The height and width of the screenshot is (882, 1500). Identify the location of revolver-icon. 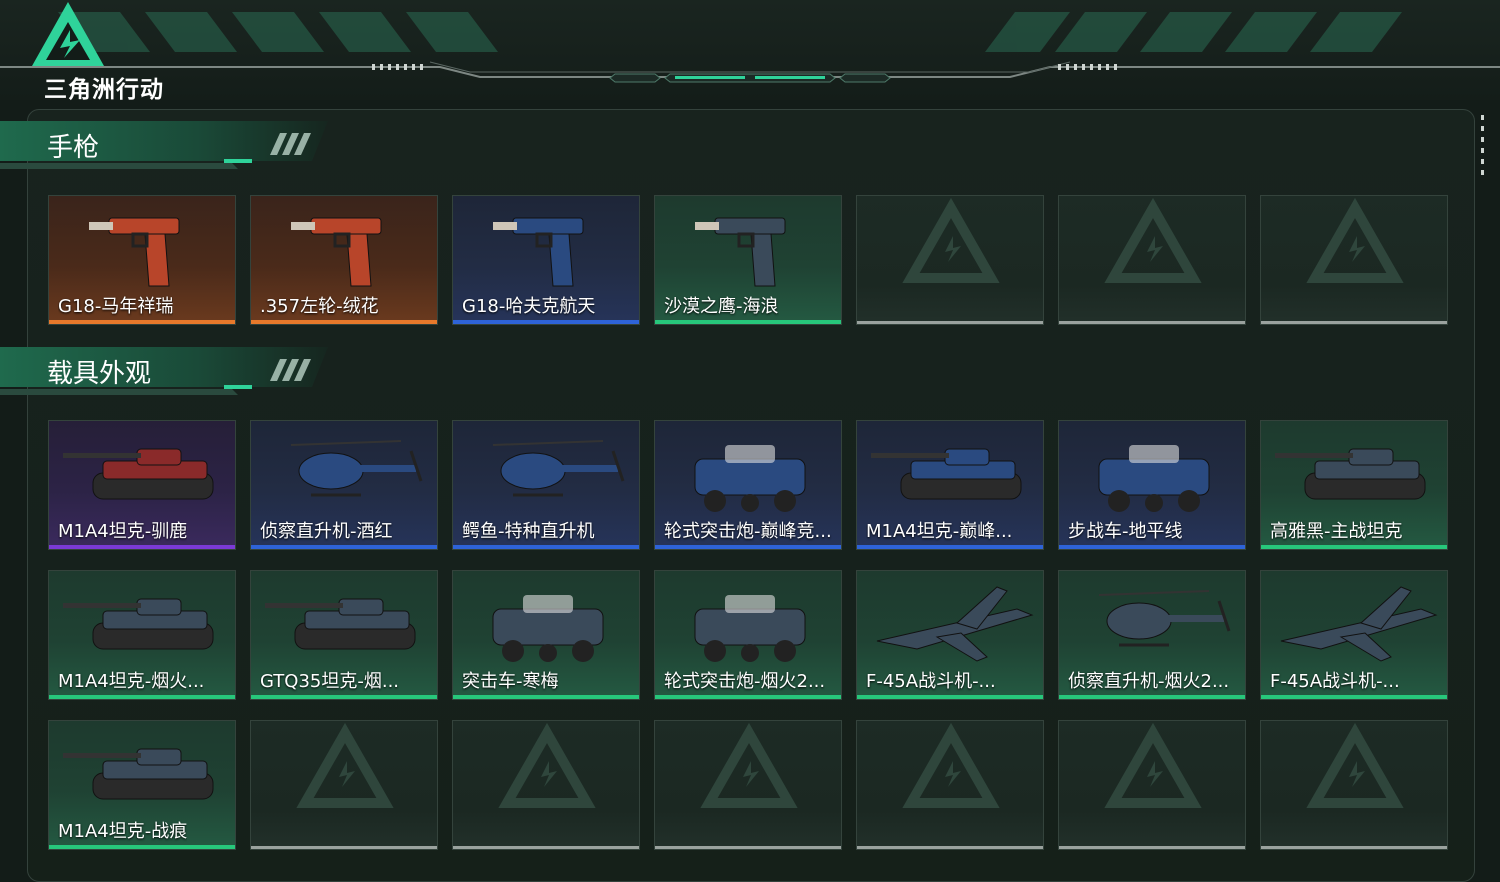
(336, 252).